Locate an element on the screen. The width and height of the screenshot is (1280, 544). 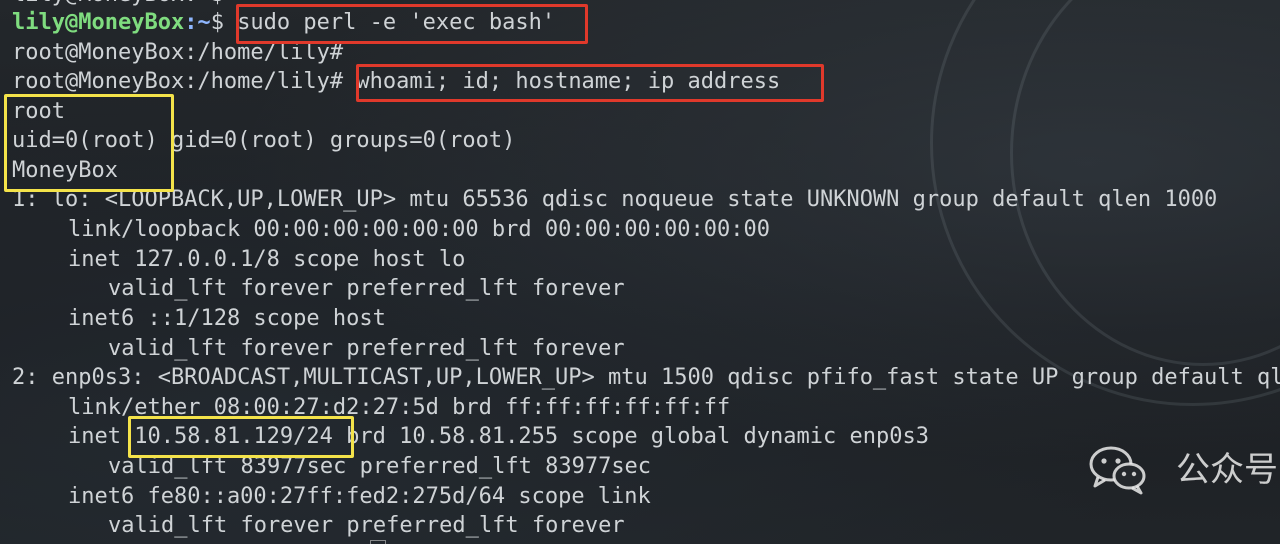
ip-lo-inet: inet 127.0.0.1/8 scope host lo is located at coordinates (267, 259).